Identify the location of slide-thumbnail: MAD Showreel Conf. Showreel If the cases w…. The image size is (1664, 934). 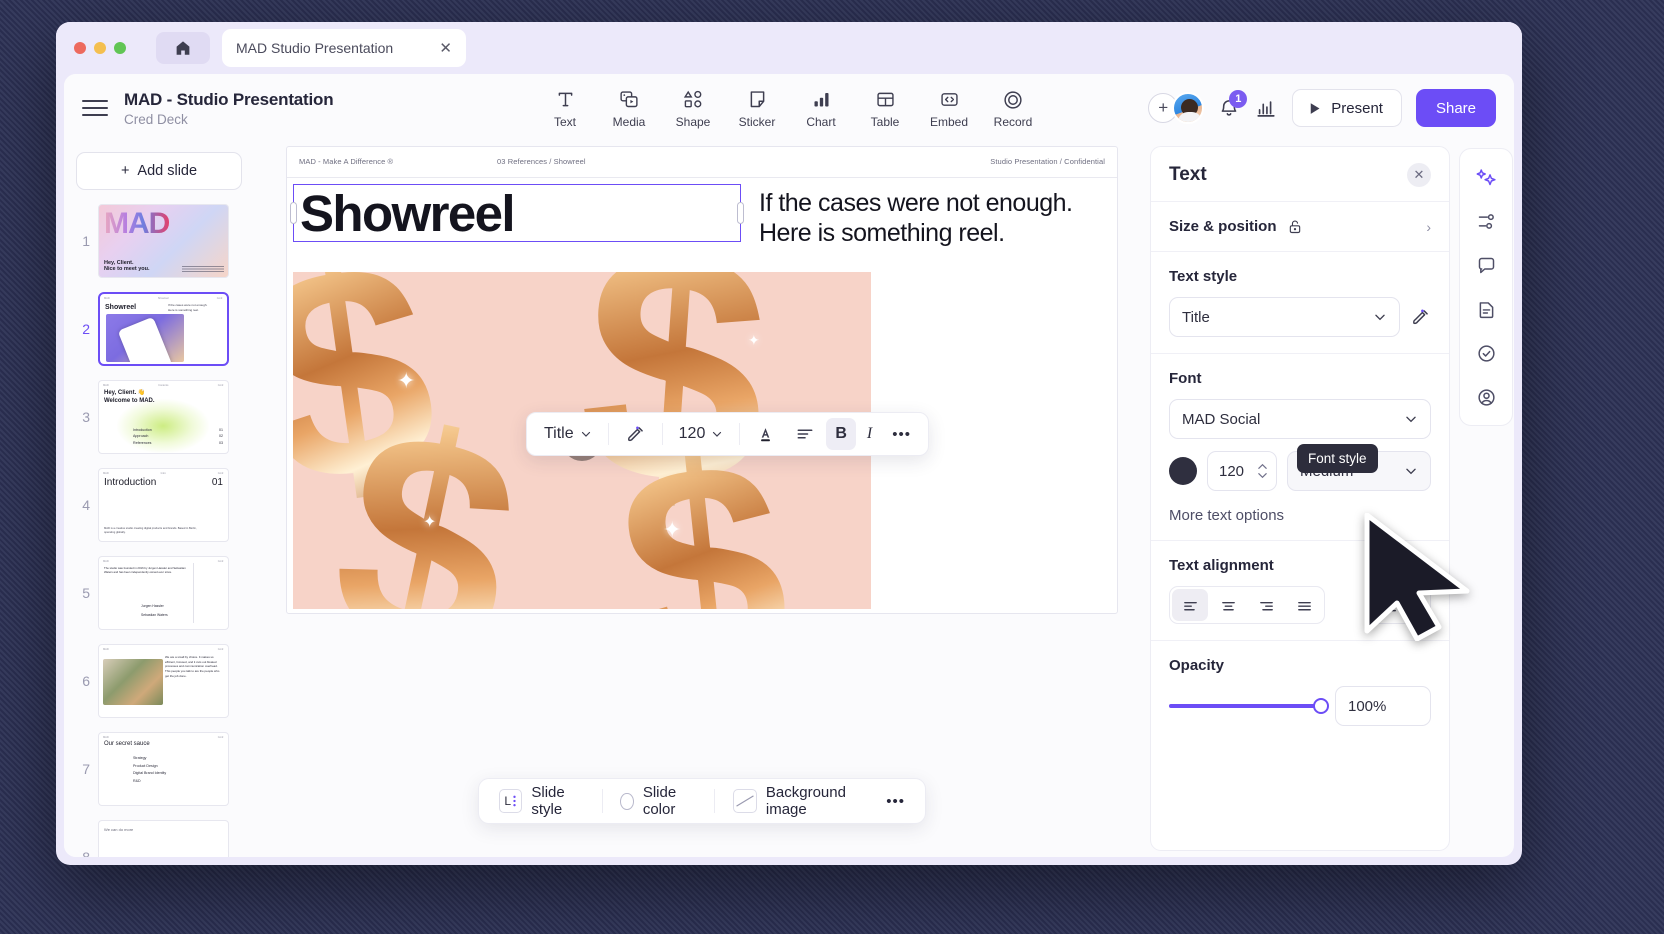
(163, 329).